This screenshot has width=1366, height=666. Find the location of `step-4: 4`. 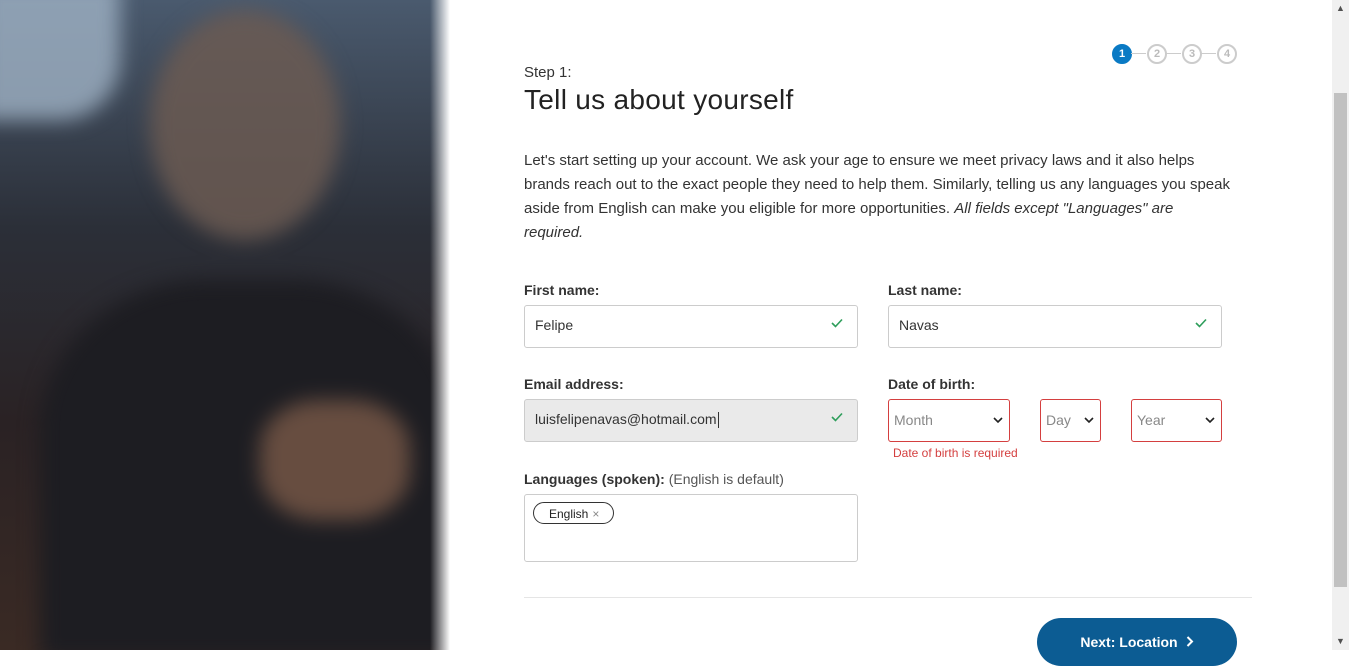

step-4: 4 is located at coordinates (1227, 54).